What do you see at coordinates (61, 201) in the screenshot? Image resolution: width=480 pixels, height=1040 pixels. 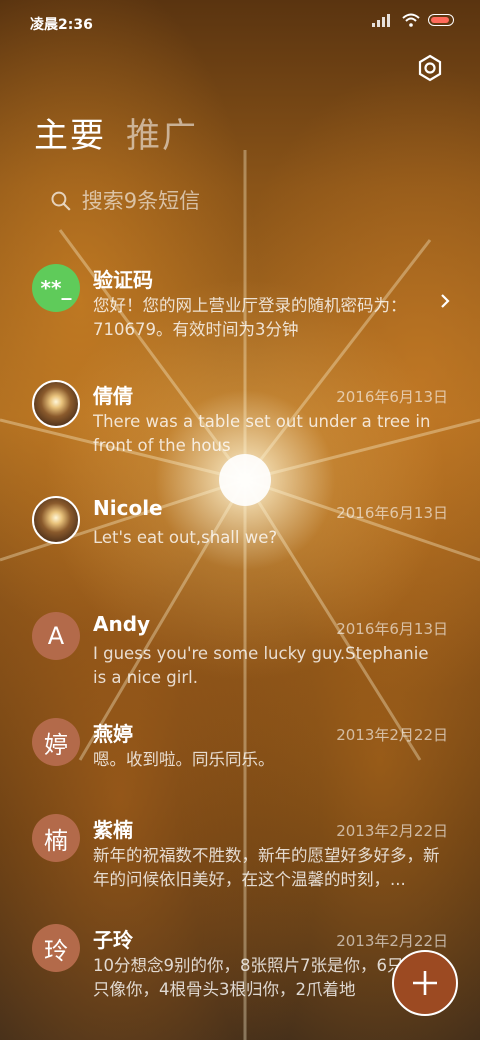 I see `search-icon` at bounding box center [61, 201].